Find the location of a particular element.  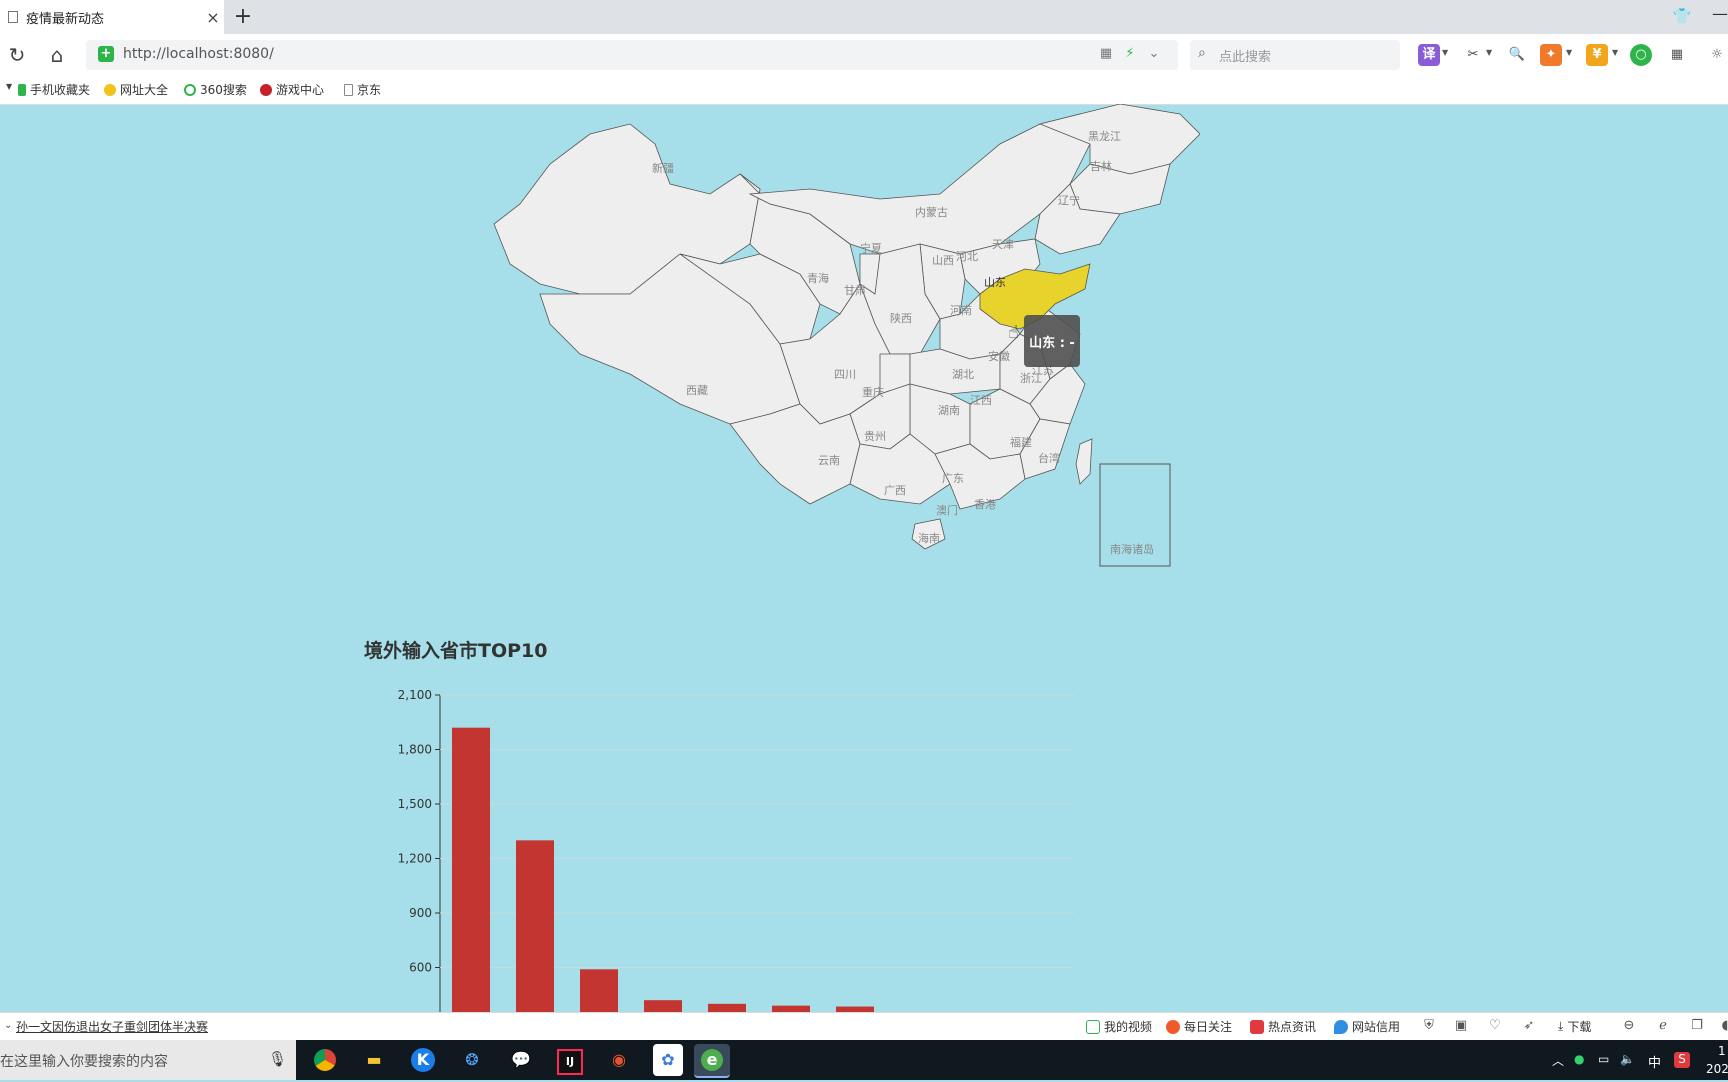

ie-icon: ℯ is located at coordinates (1663, 1025).